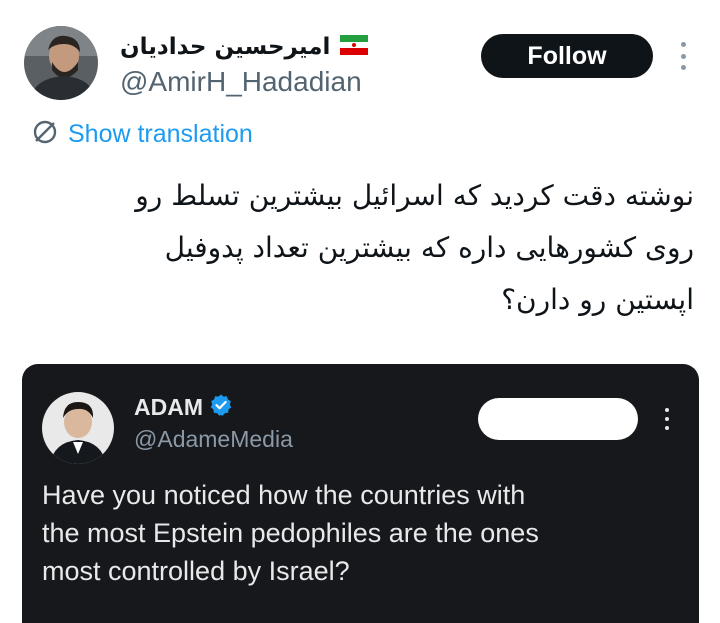 The width and height of the screenshot is (720, 623). I want to click on verified-badge-icon, so click(221, 407).